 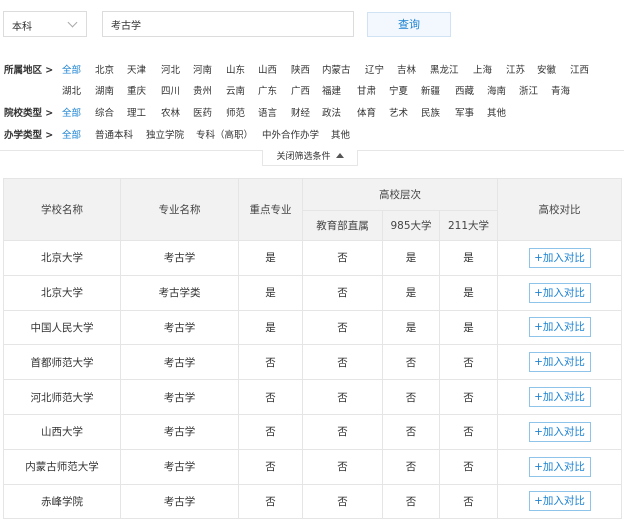 What do you see at coordinates (267, 112) in the screenshot?
I see `filter-option-school-type: 语言` at bounding box center [267, 112].